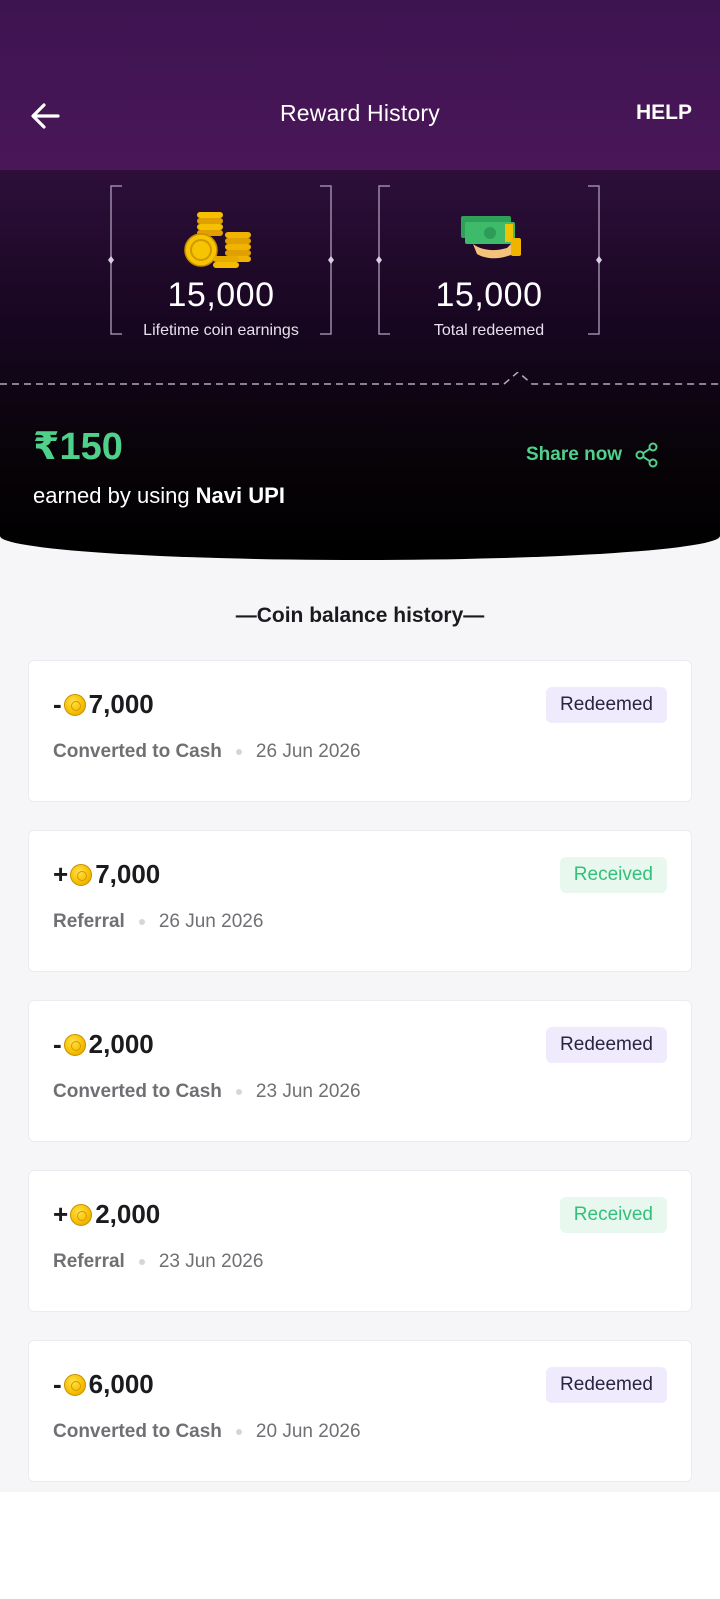 This screenshot has height=1599, width=720. I want to click on history-amount: -7,000, so click(103, 704).